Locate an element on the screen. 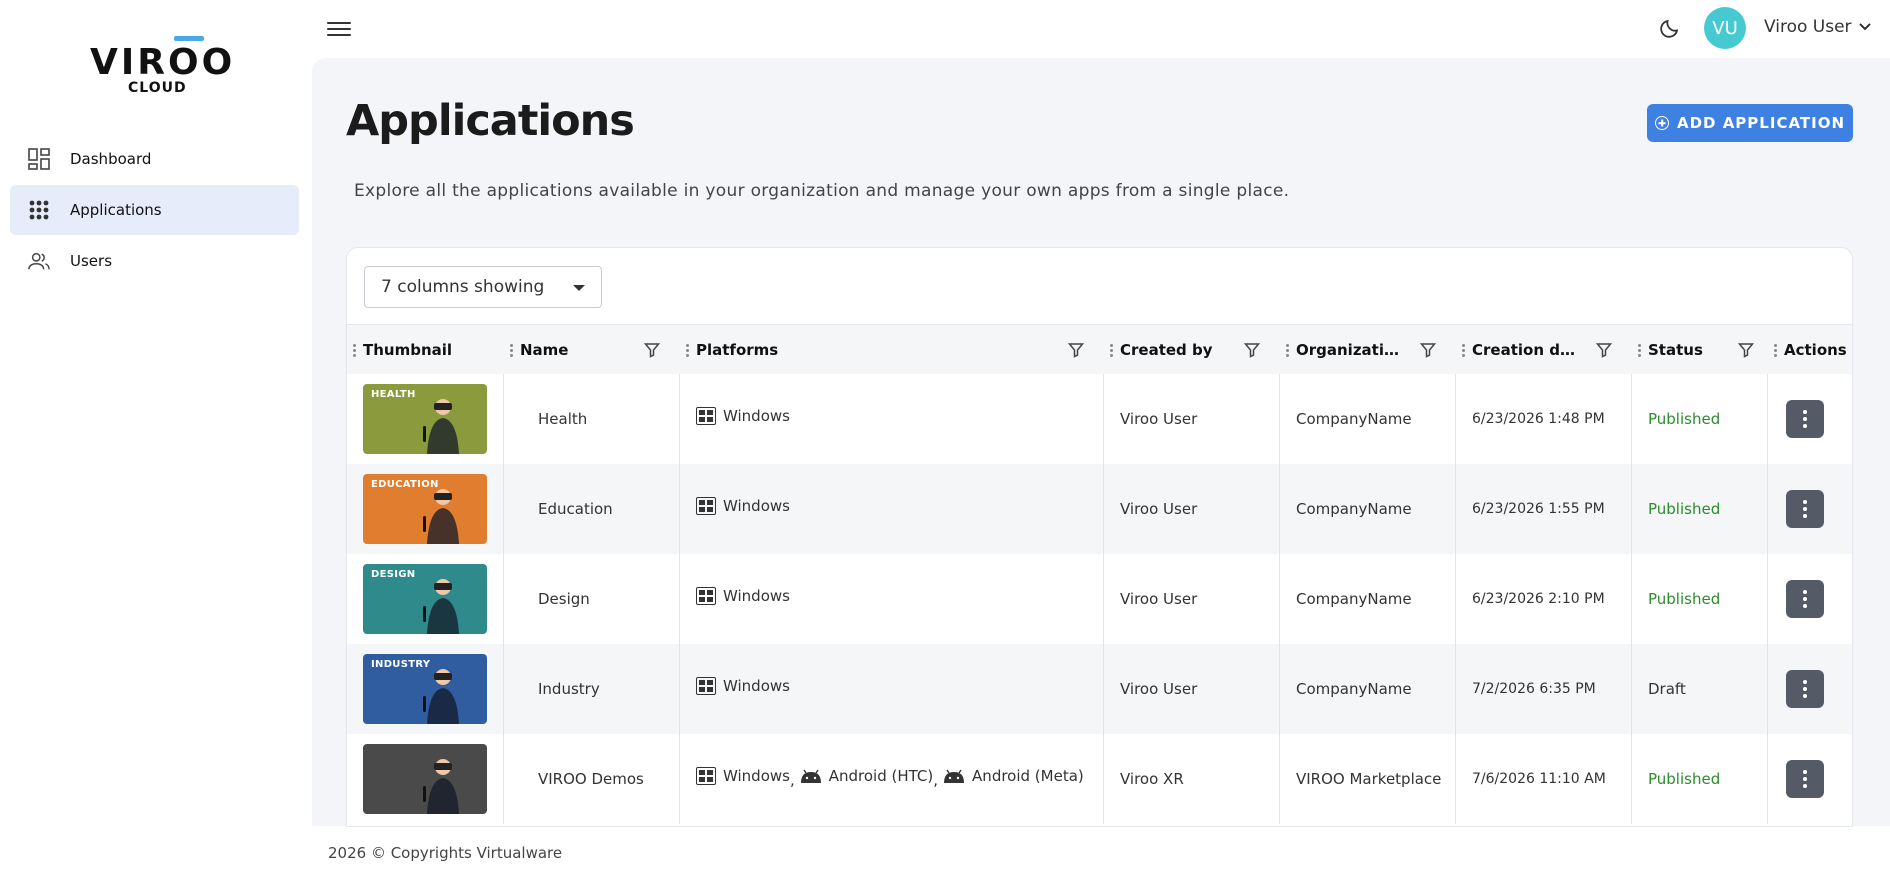  app-thumbnail: EDUCATION is located at coordinates (425, 509).